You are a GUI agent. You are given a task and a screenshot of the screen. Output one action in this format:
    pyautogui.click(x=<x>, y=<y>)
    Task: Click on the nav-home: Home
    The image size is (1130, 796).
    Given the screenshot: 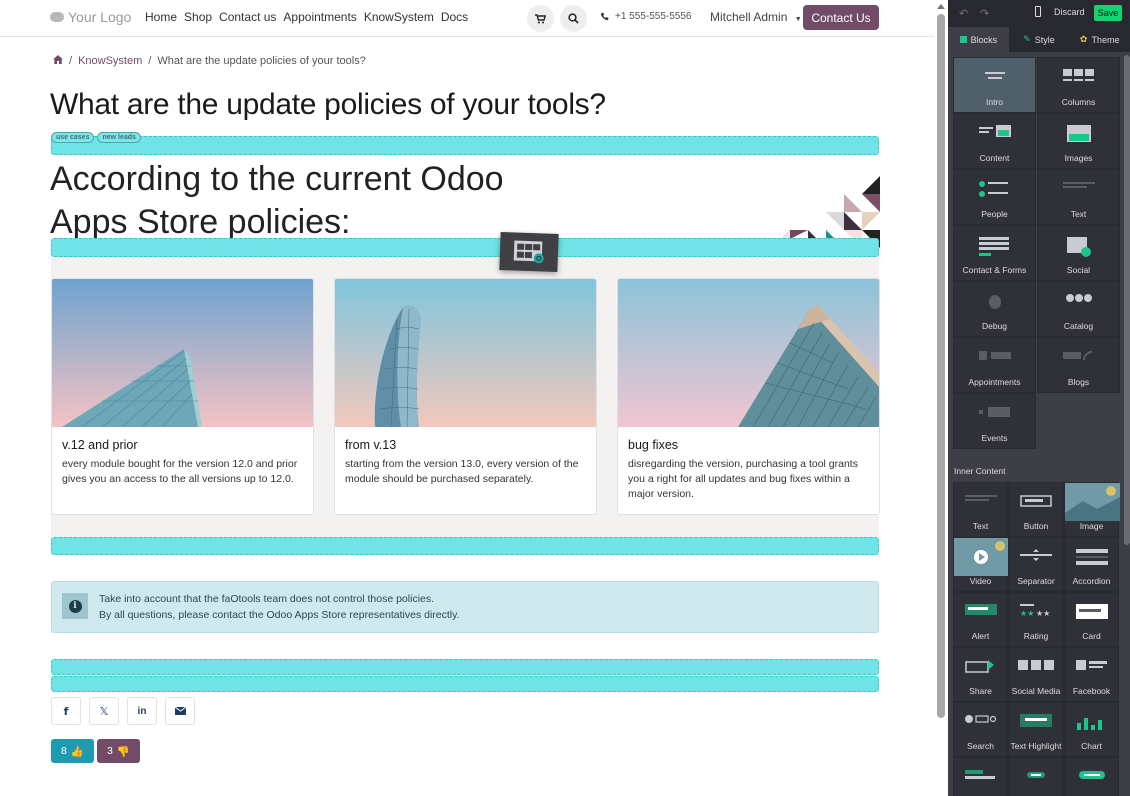 What is the action you would take?
    pyautogui.click(x=161, y=17)
    